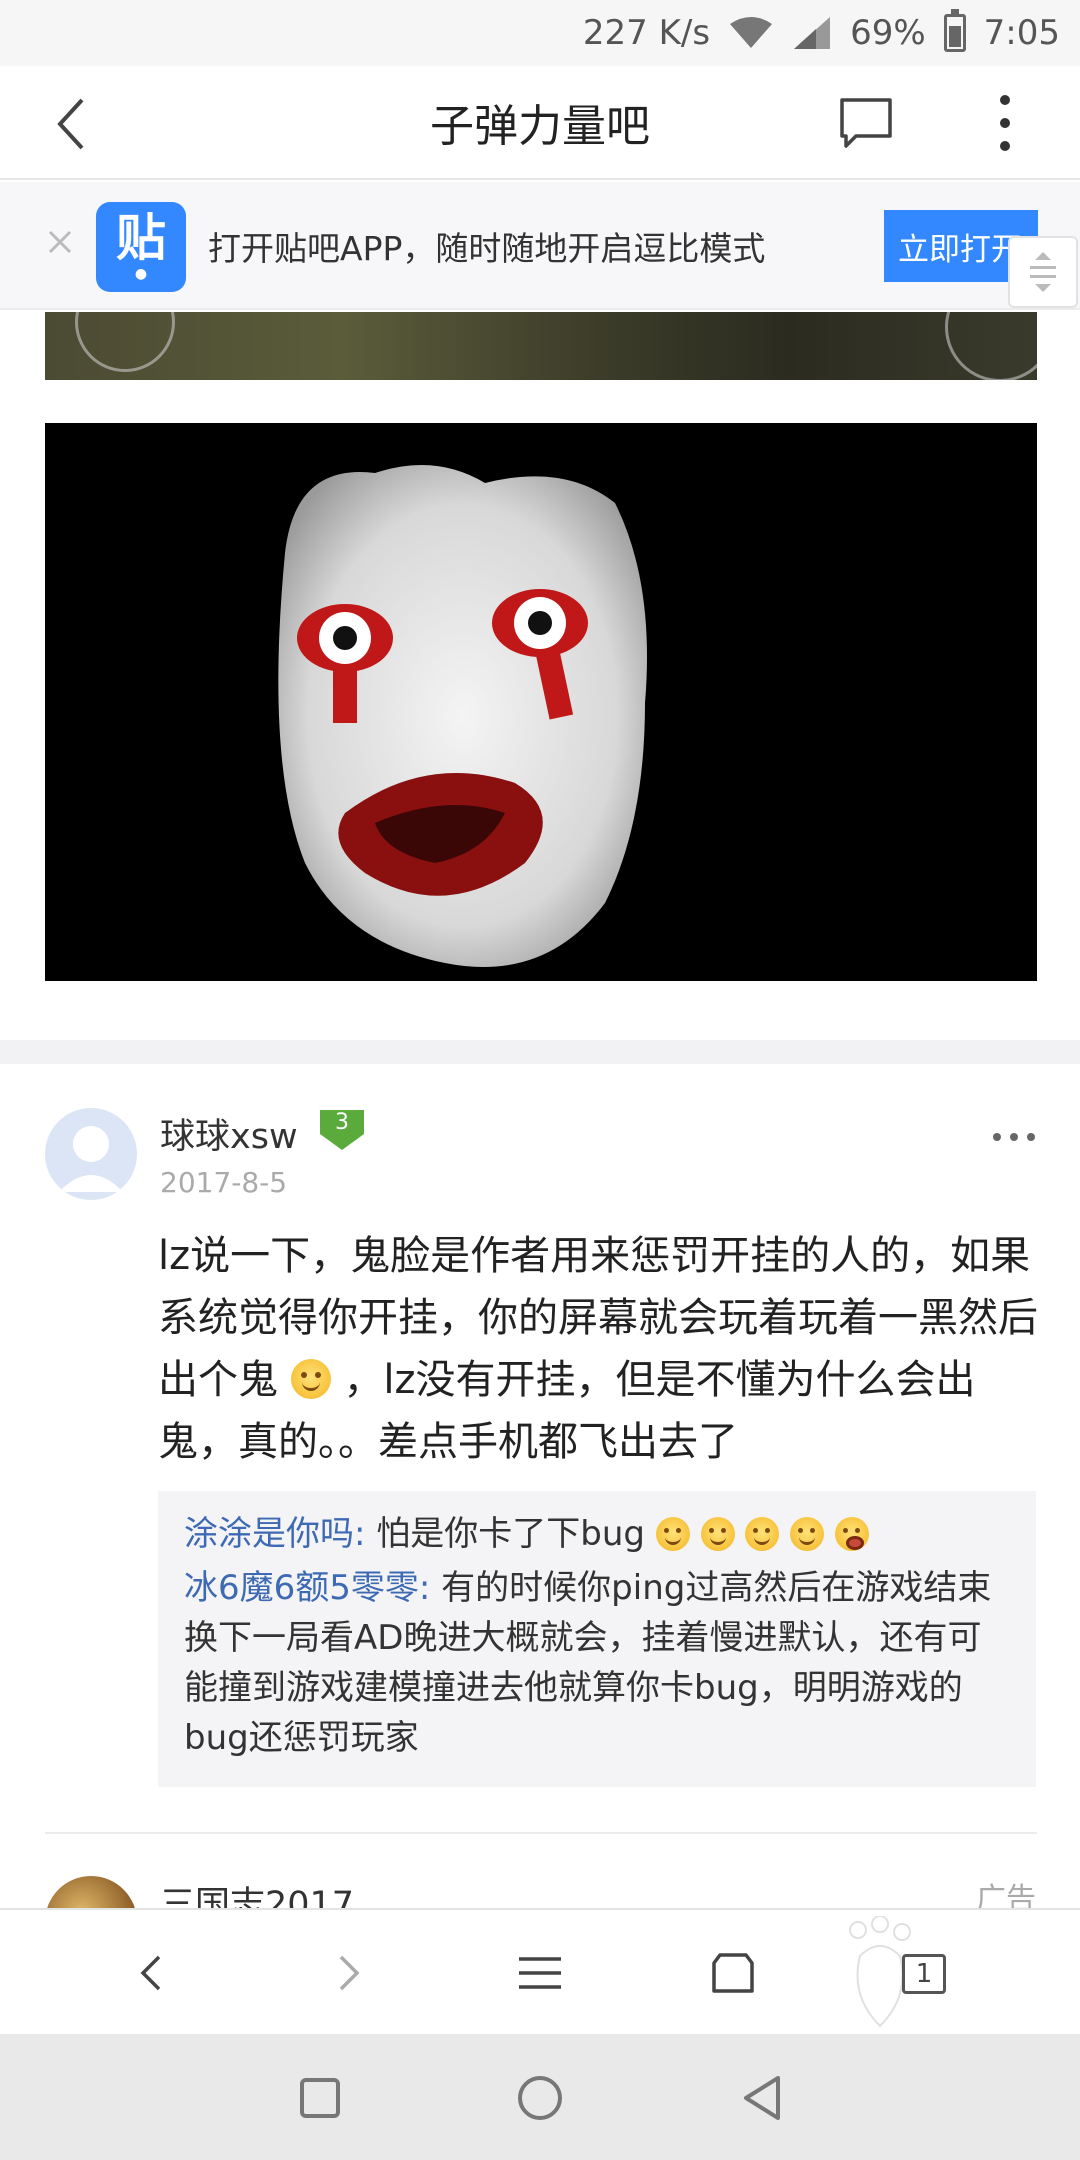  I want to click on level-number: 3, so click(342, 1122).